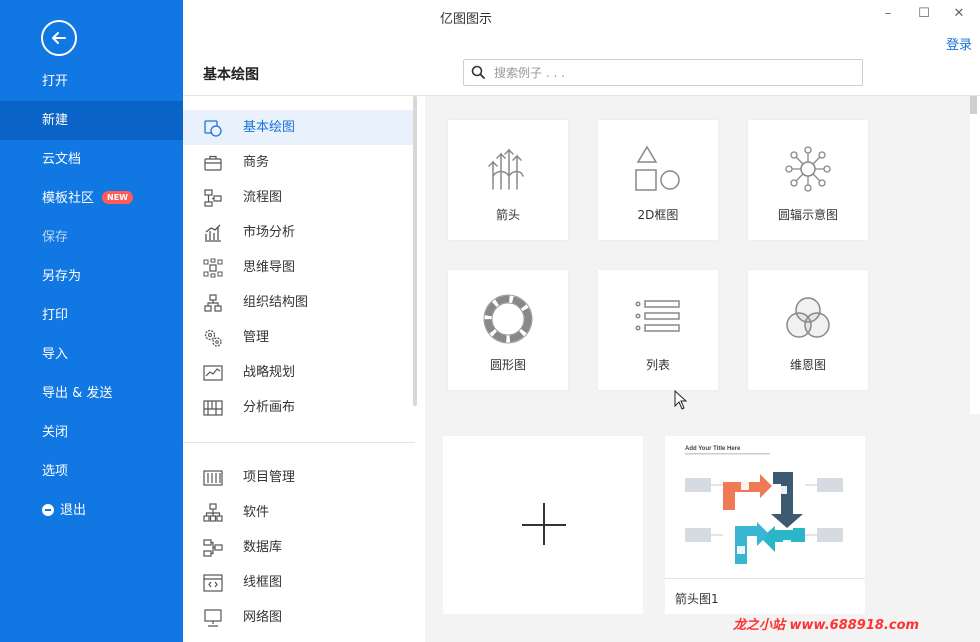 The height and width of the screenshot is (642, 980). I want to click on category-org-chart: 组织结构图, so click(298, 302).